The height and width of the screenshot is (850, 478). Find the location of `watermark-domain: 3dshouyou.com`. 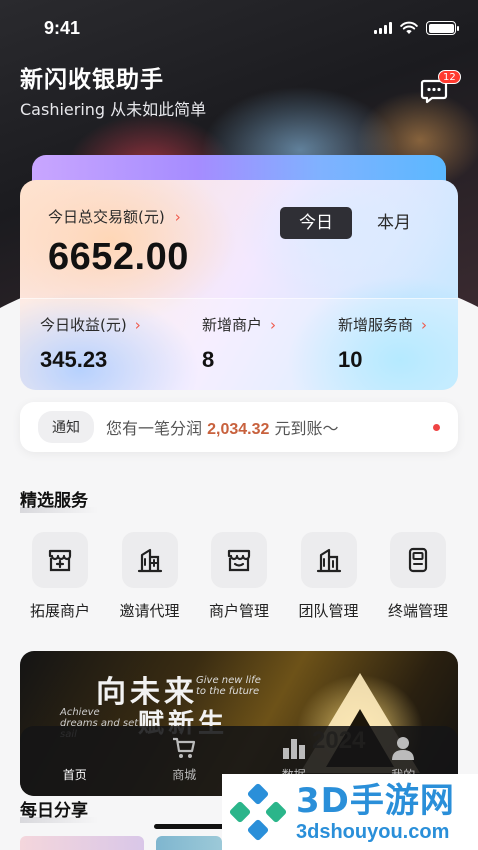

watermark-domain: 3dshouyou.com is located at coordinates (373, 832).